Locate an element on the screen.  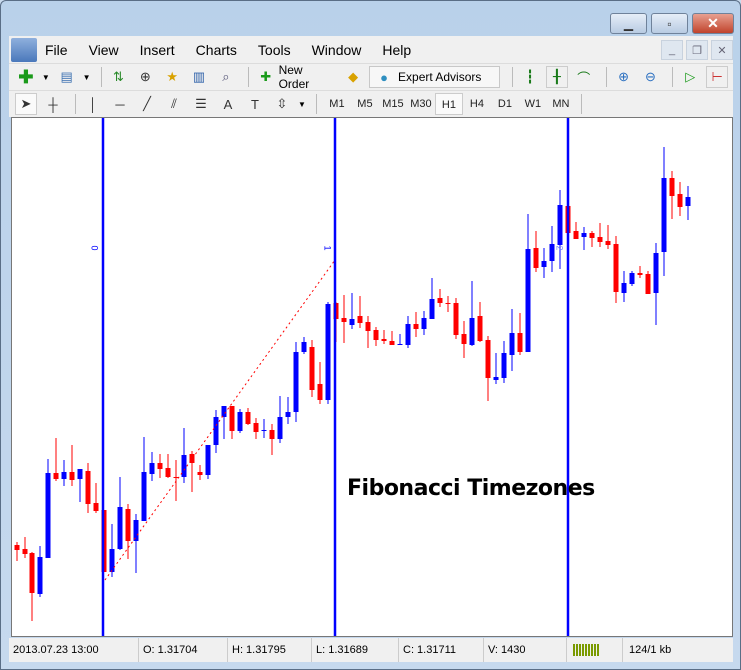
market-watch-icon: ⇅ is located at coordinates (119, 77).